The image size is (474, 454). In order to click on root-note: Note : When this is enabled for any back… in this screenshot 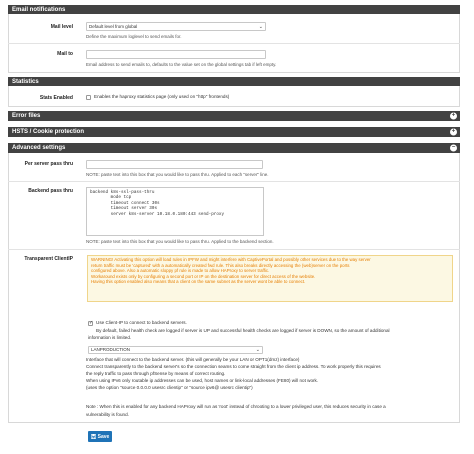, I will do `click(236, 406)`.